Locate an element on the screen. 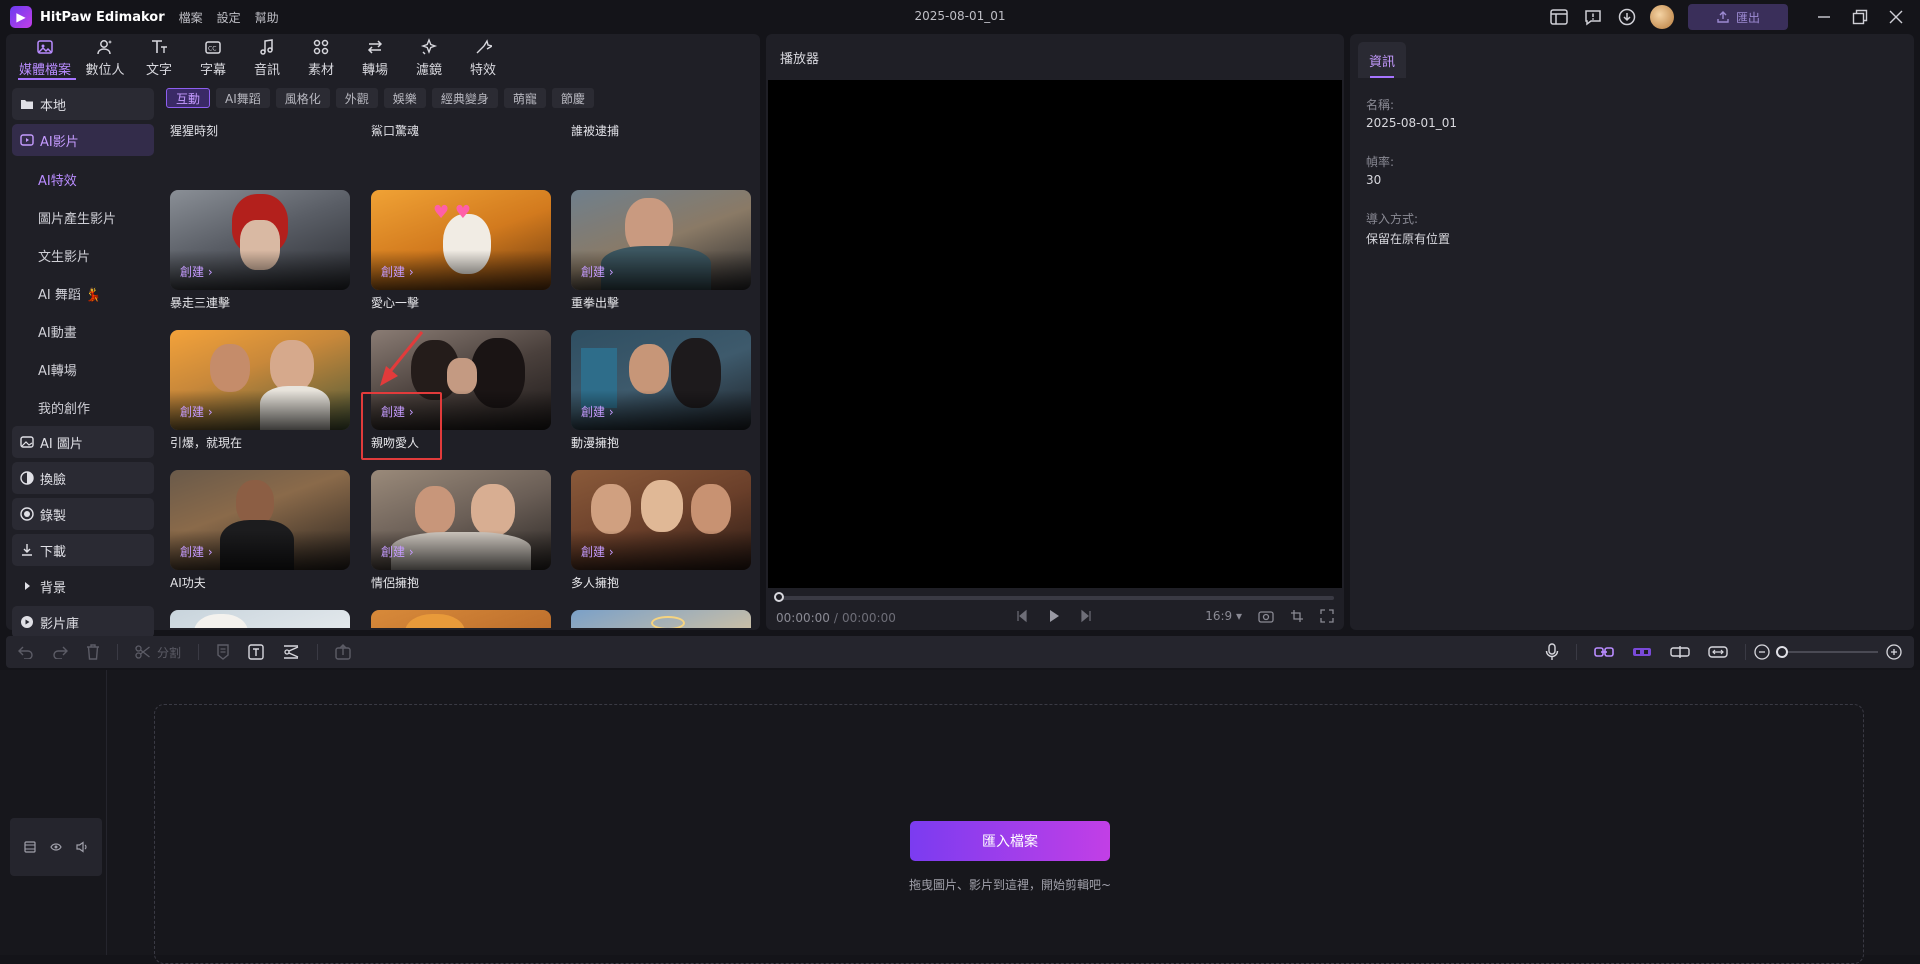 The image size is (1920, 964). nav-ai-video: AI影片 is located at coordinates (83, 140).